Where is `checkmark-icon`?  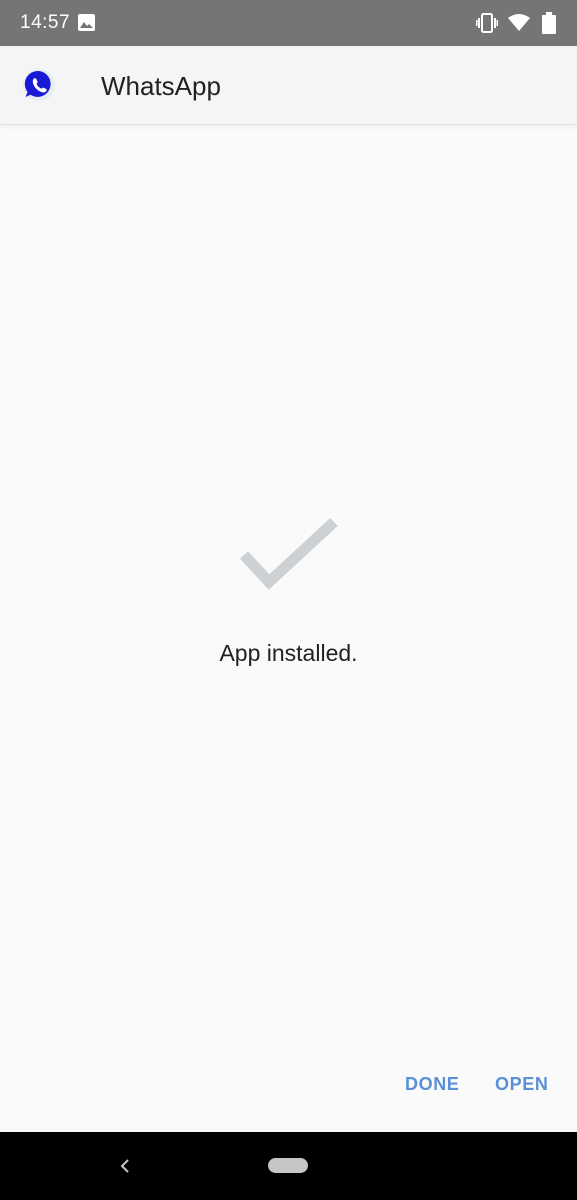 checkmark-icon is located at coordinates (288, 554).